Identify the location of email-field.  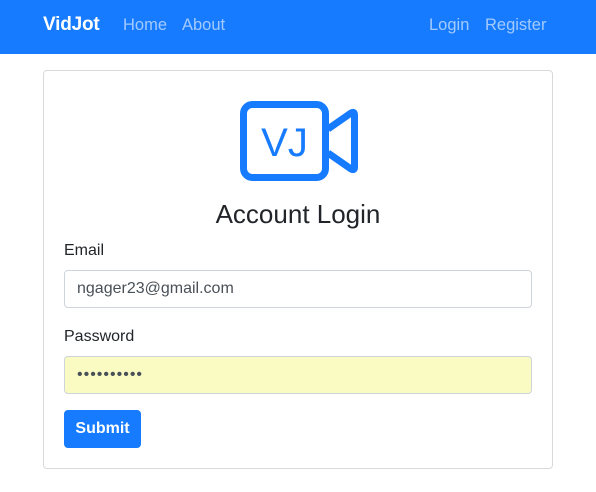
(298, 289).